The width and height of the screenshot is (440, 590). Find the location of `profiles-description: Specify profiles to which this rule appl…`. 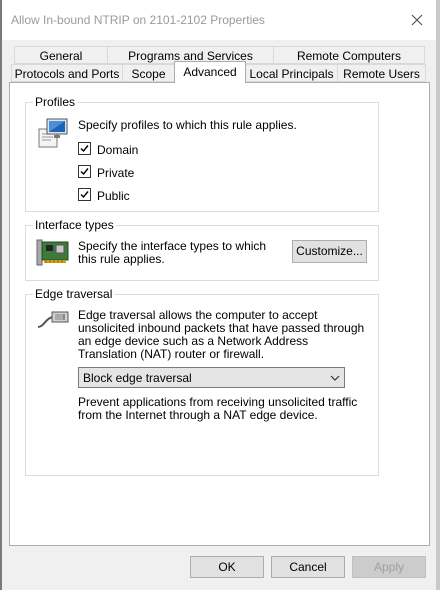

profiles-description: Specify profiles to which this rule appl… is located at coordinates (187, 125).